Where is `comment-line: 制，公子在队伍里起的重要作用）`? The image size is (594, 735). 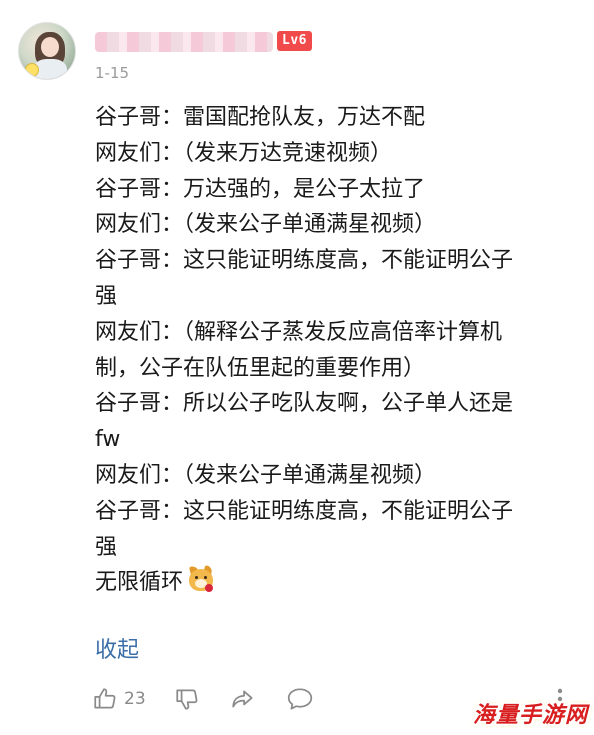
comment-line: 制，公子在队伍里起的重要作用） is located at coordinates (260, 368).